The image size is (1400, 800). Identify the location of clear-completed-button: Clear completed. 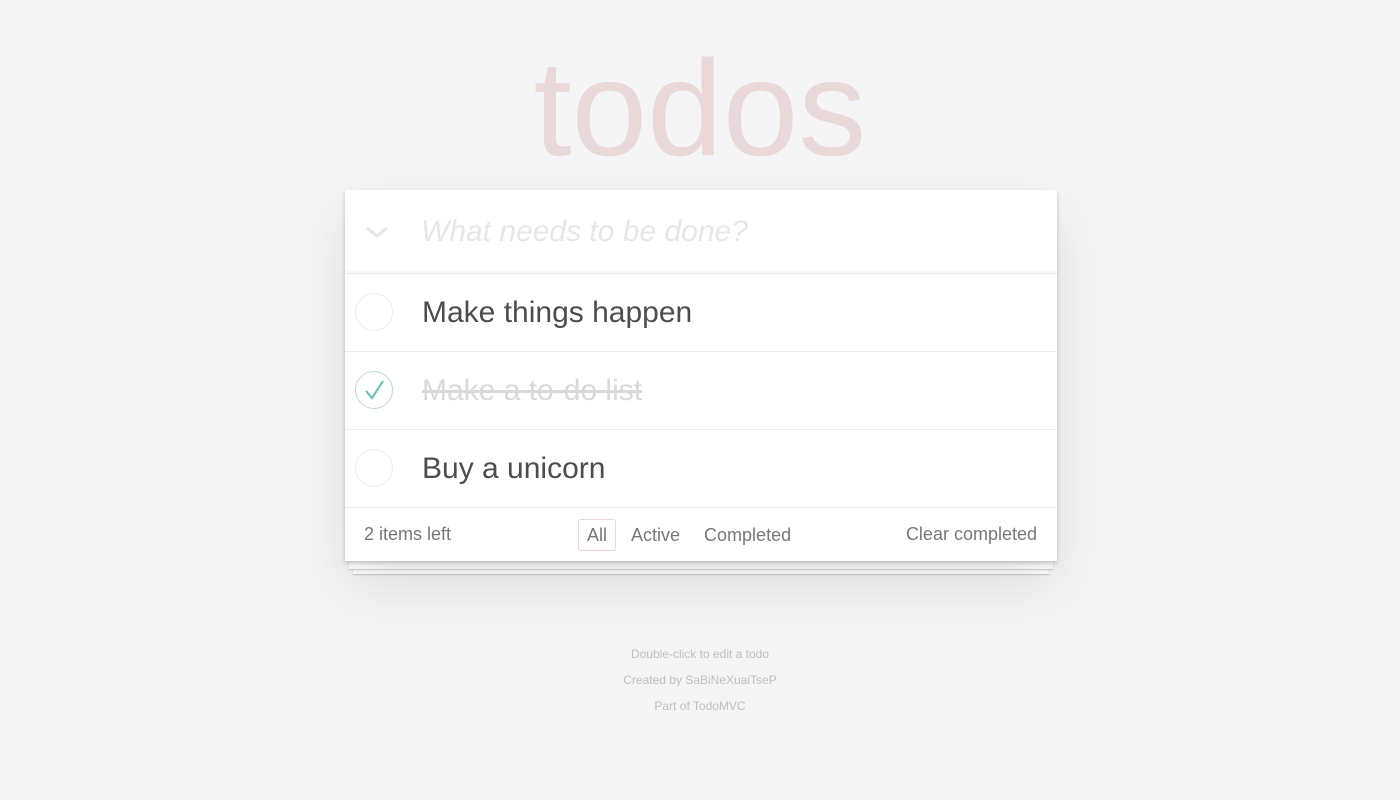
(971, 534).